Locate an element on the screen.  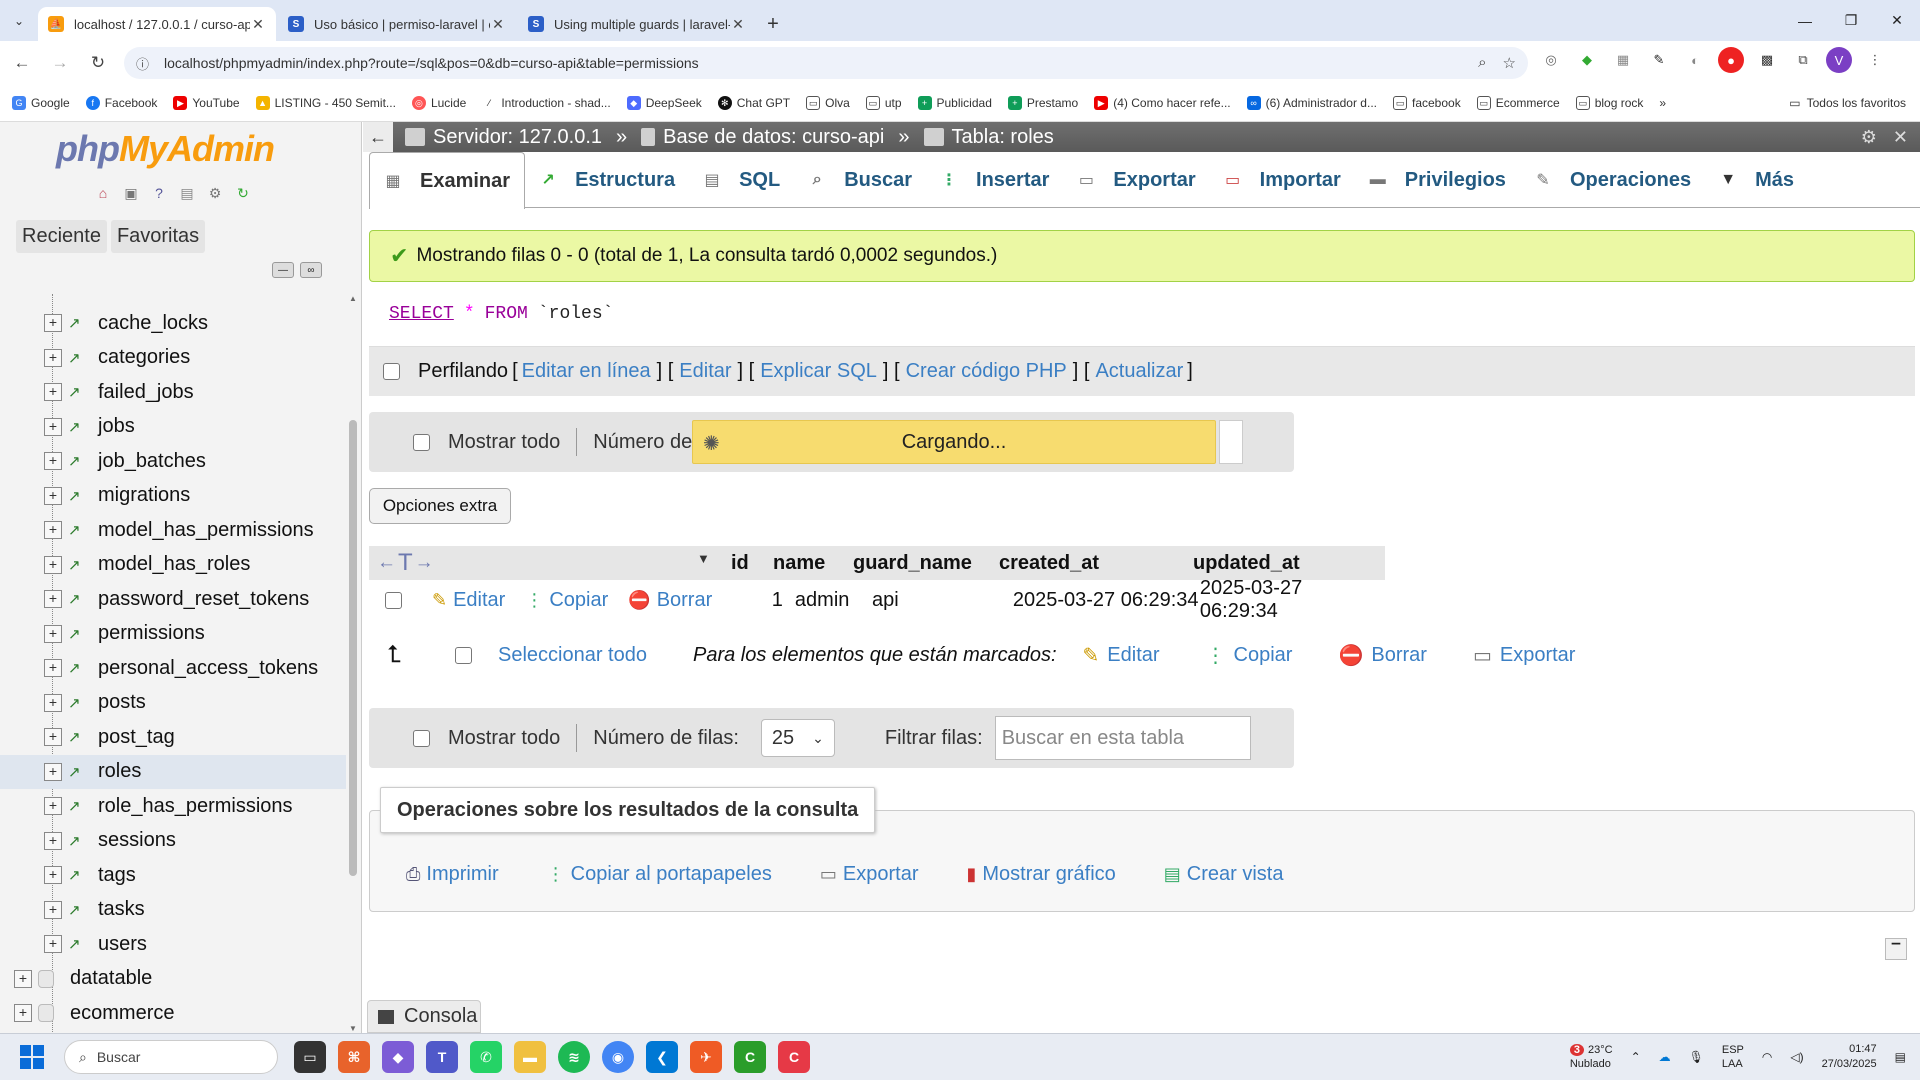
wifi-icon: ◠ is located at coordinates (1767, 1057).